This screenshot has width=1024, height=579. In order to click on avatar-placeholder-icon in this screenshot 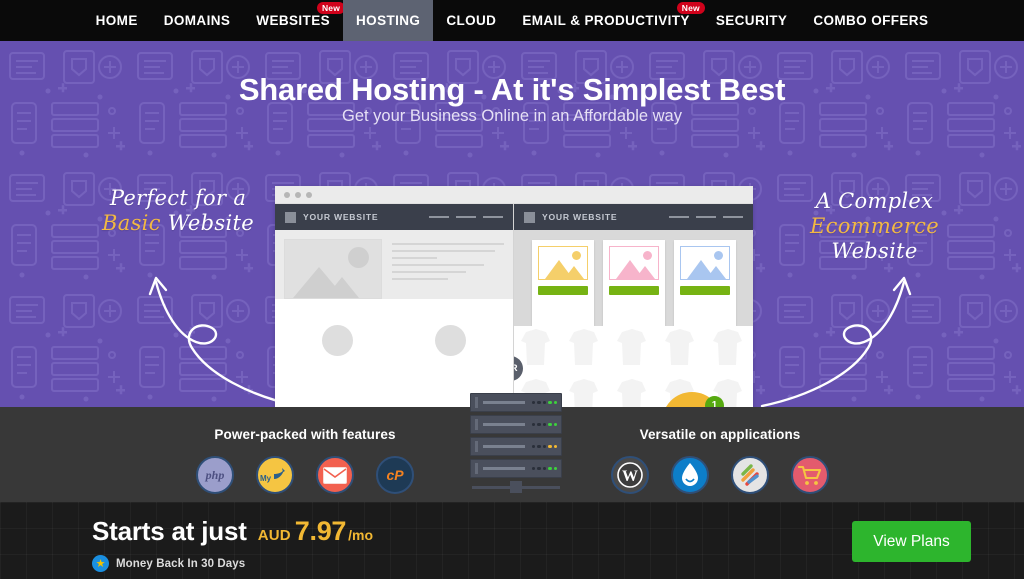, I will do `click(450, 340)`.